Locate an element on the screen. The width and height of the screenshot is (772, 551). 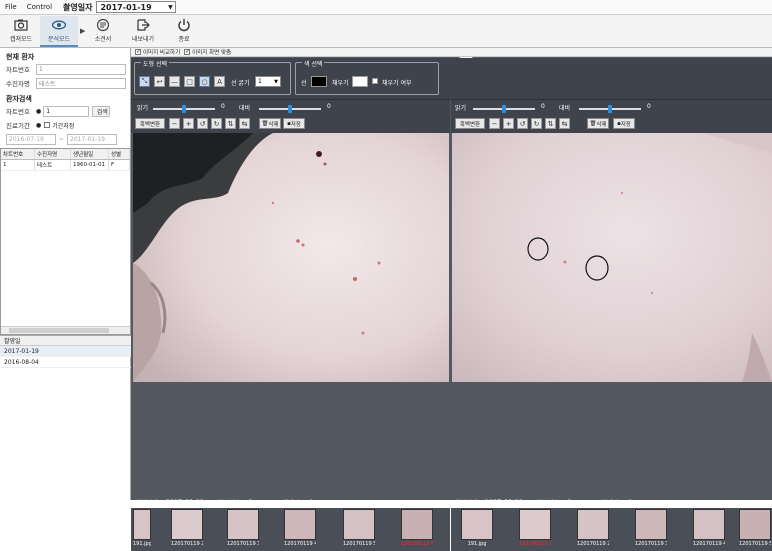
horizontal-scrollbar is located at coordinates (65, 330).